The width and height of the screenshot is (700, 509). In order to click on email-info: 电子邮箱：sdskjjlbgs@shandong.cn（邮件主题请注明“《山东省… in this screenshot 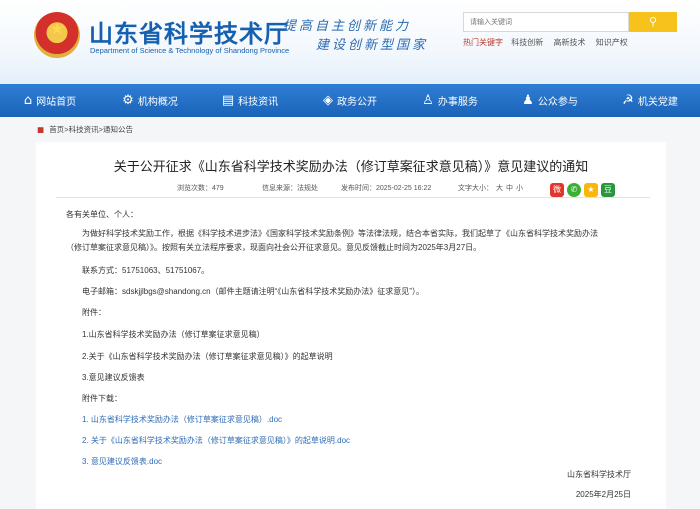, I will do `click(253, 291)`.